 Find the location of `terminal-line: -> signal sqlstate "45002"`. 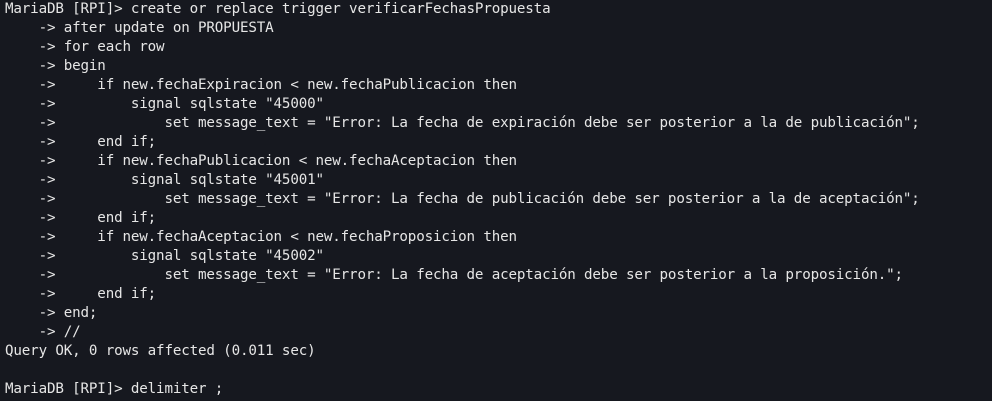

terminal-line: -> signal sqlstate "45002" is located at coordinates (164, 256).